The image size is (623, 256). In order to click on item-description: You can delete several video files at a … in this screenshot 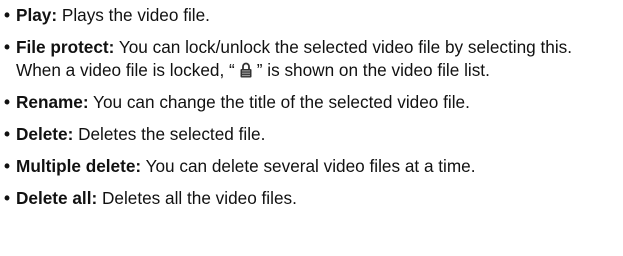, I will do `click(308, 166)`.